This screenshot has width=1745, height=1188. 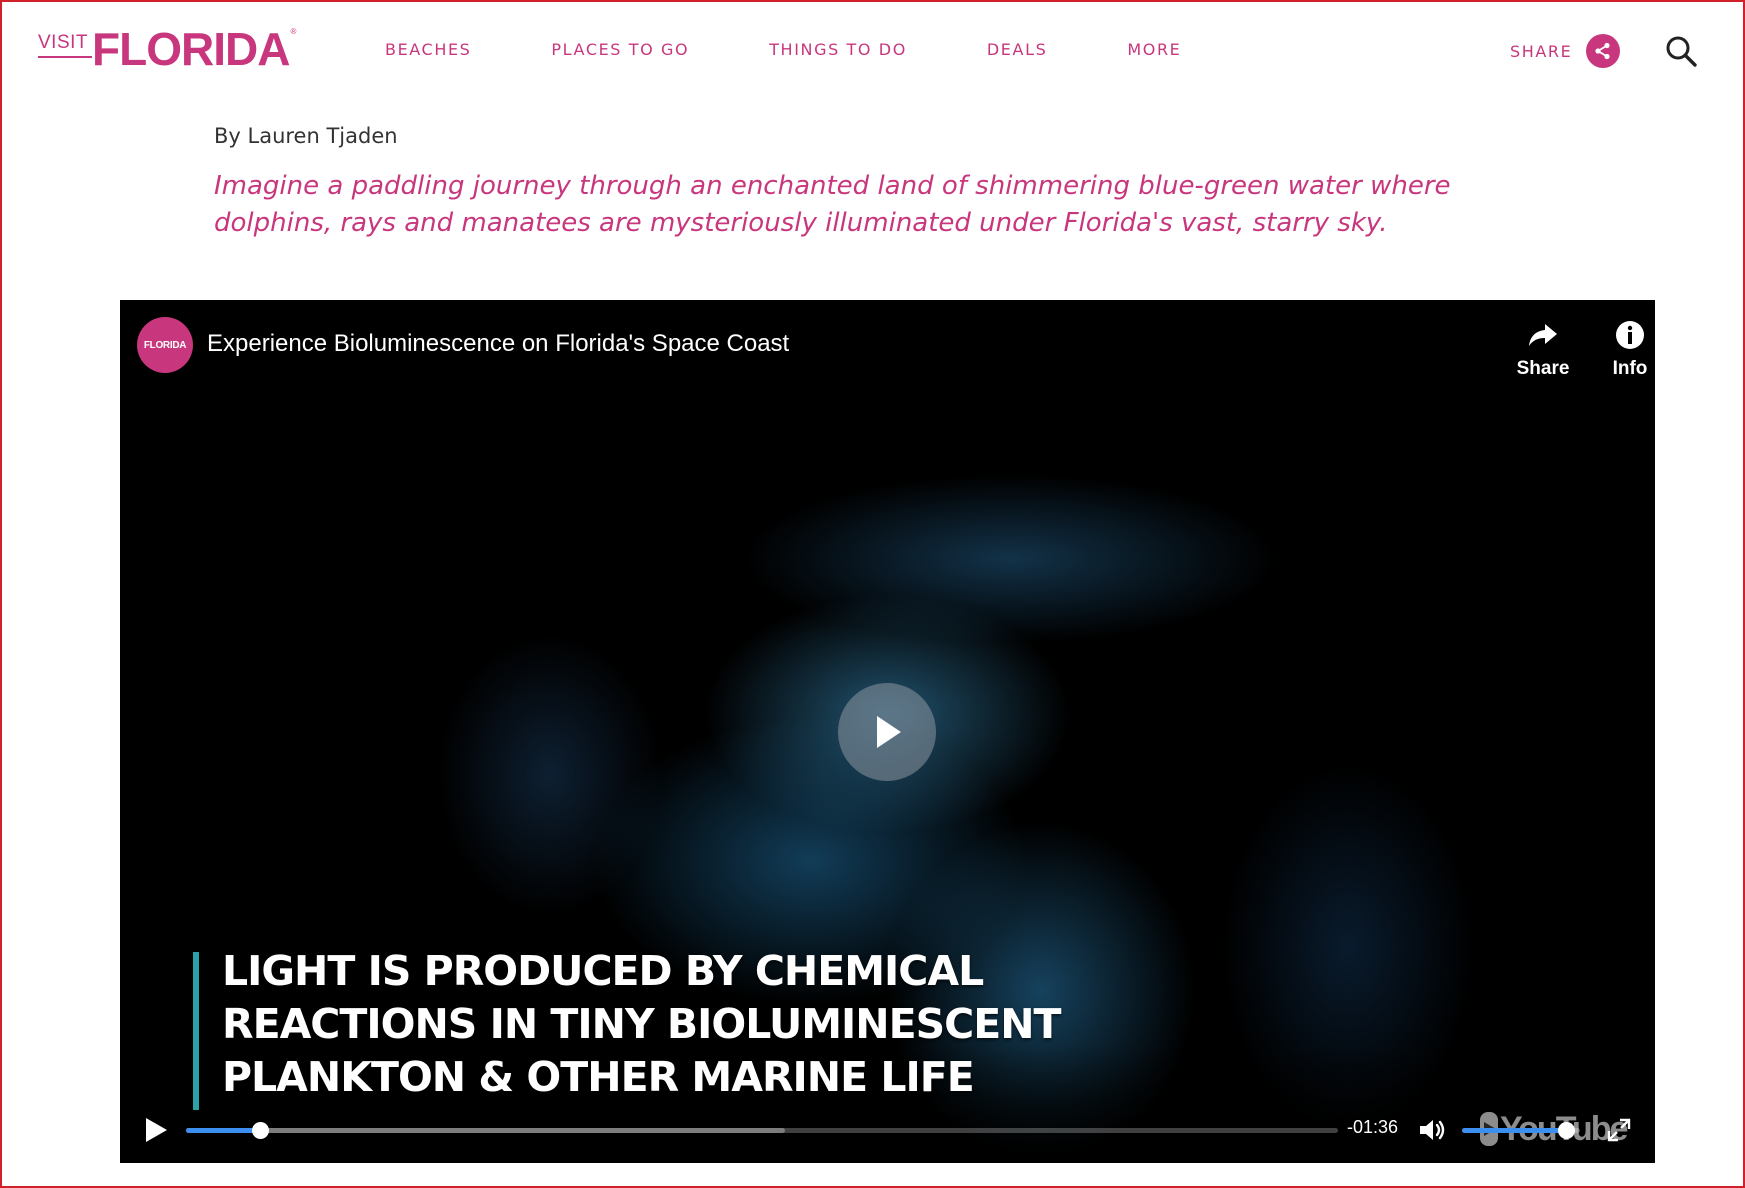 I want to click on video-controls: -01:36 YouTube, so click(x=887, y=1121).